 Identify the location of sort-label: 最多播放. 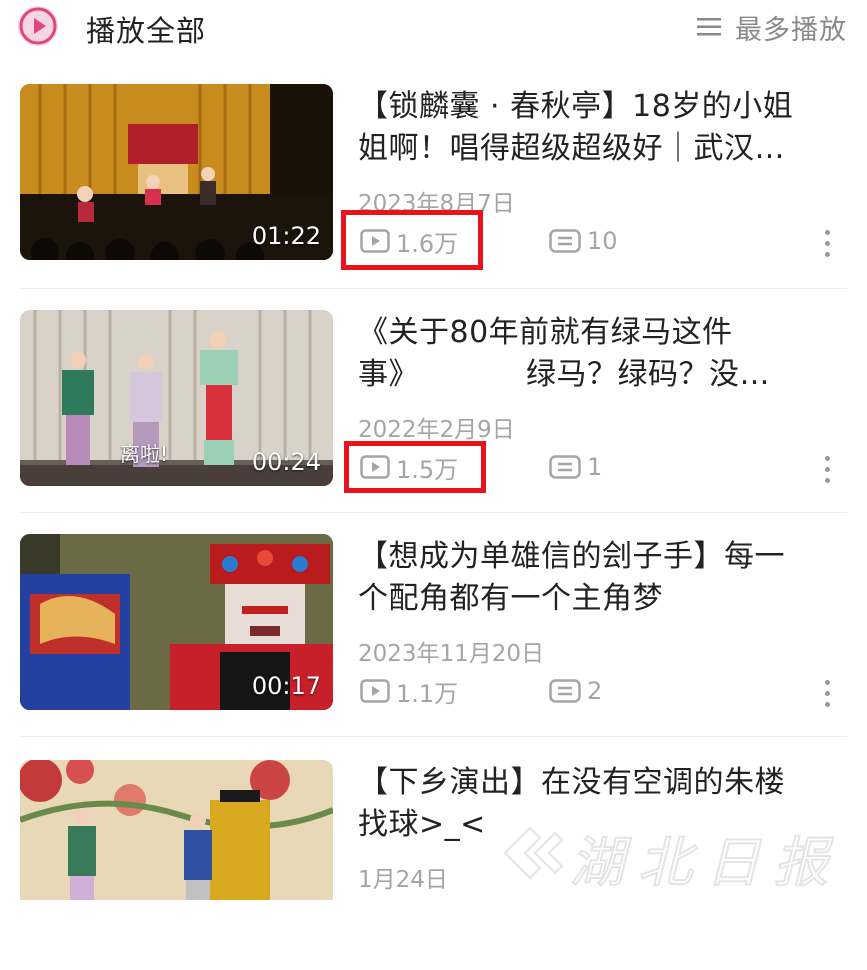
(791, 30).